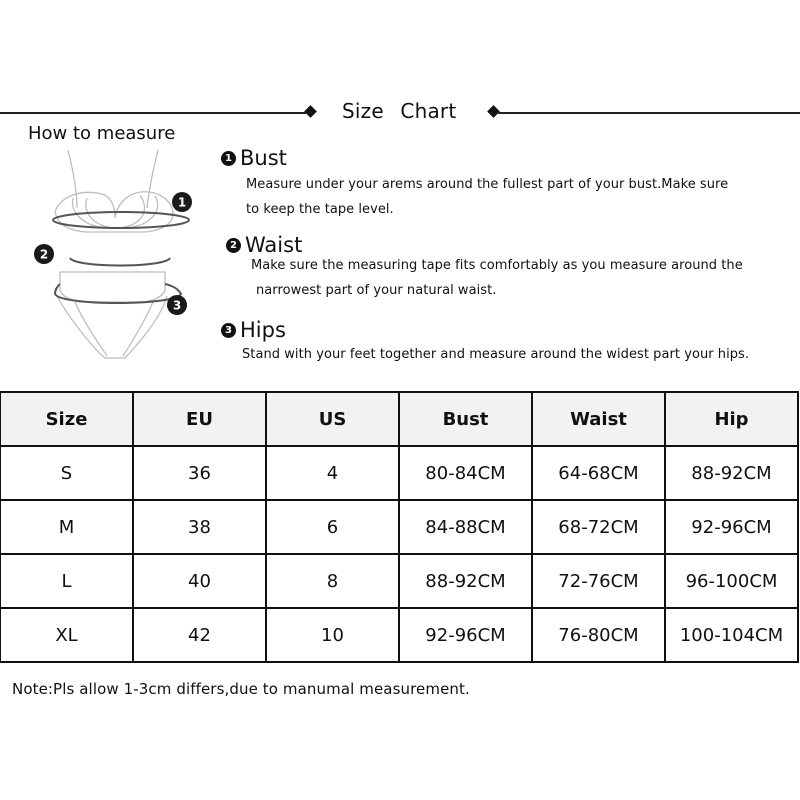 This screenshot has width=800, height=800. I want to click on cell-size: S, so click(67, 473).